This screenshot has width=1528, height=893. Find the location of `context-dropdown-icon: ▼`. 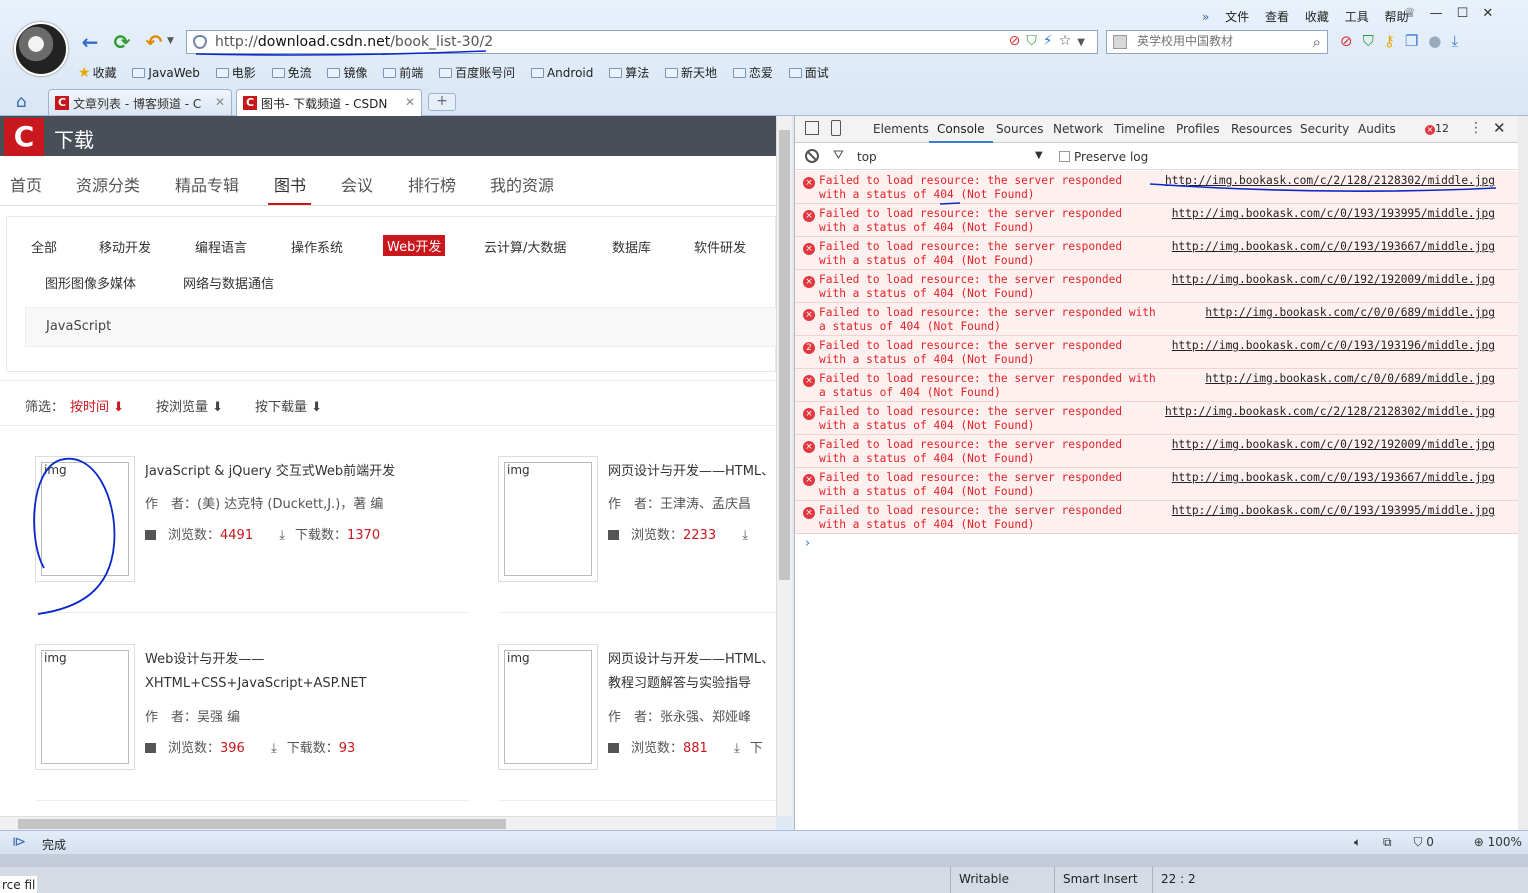

context-dropdown-icon: ▼ is located at coordinates (1039, 155).